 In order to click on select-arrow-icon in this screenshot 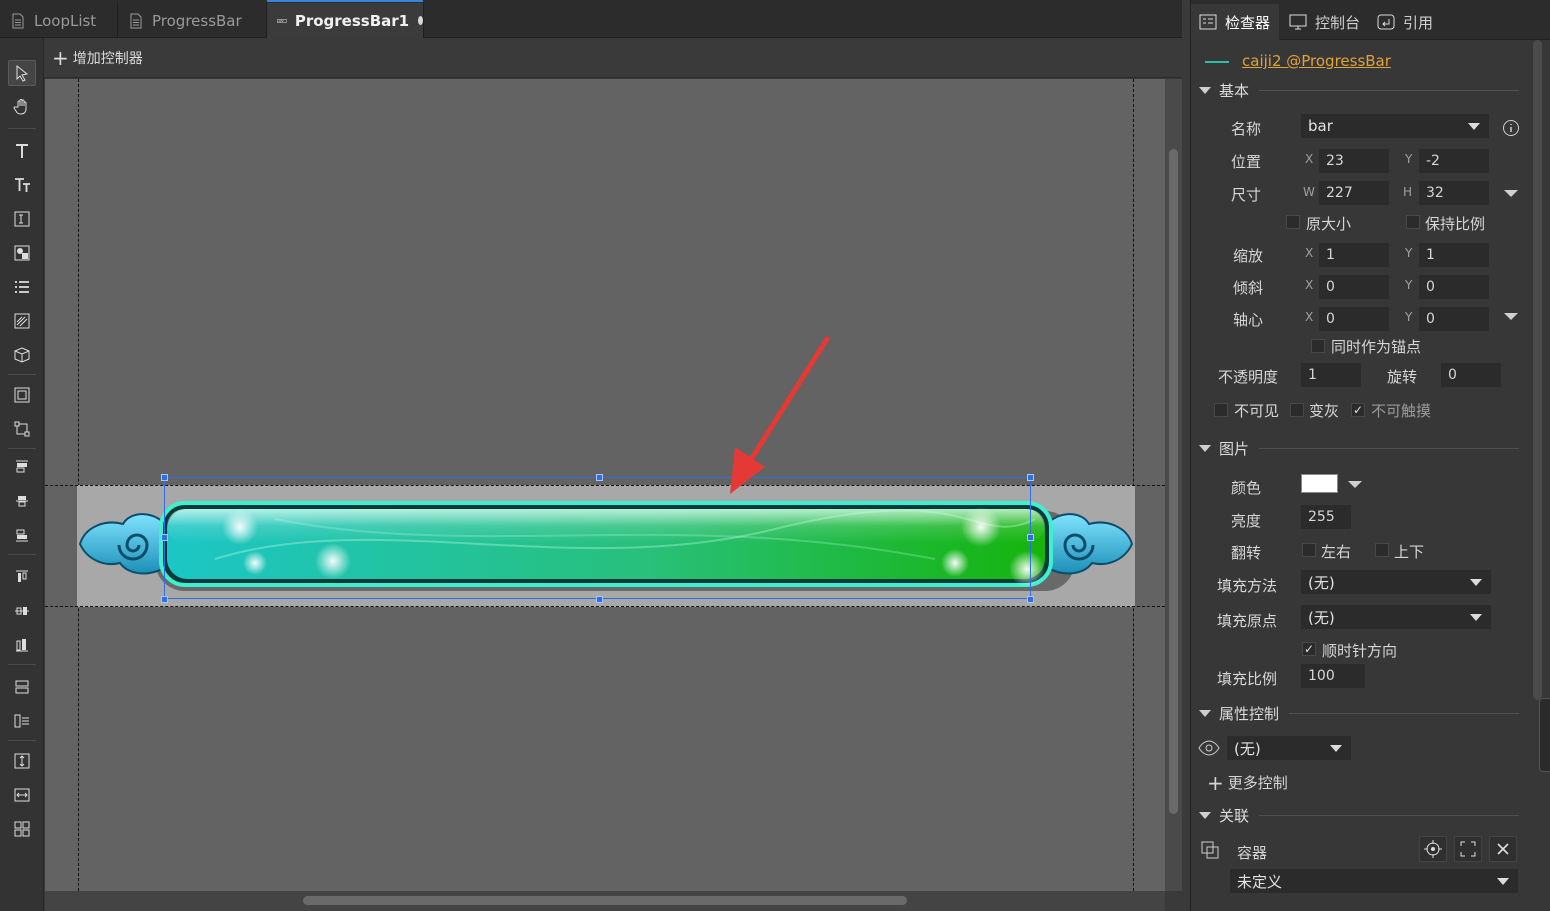, I will do `click(22, 73)`.